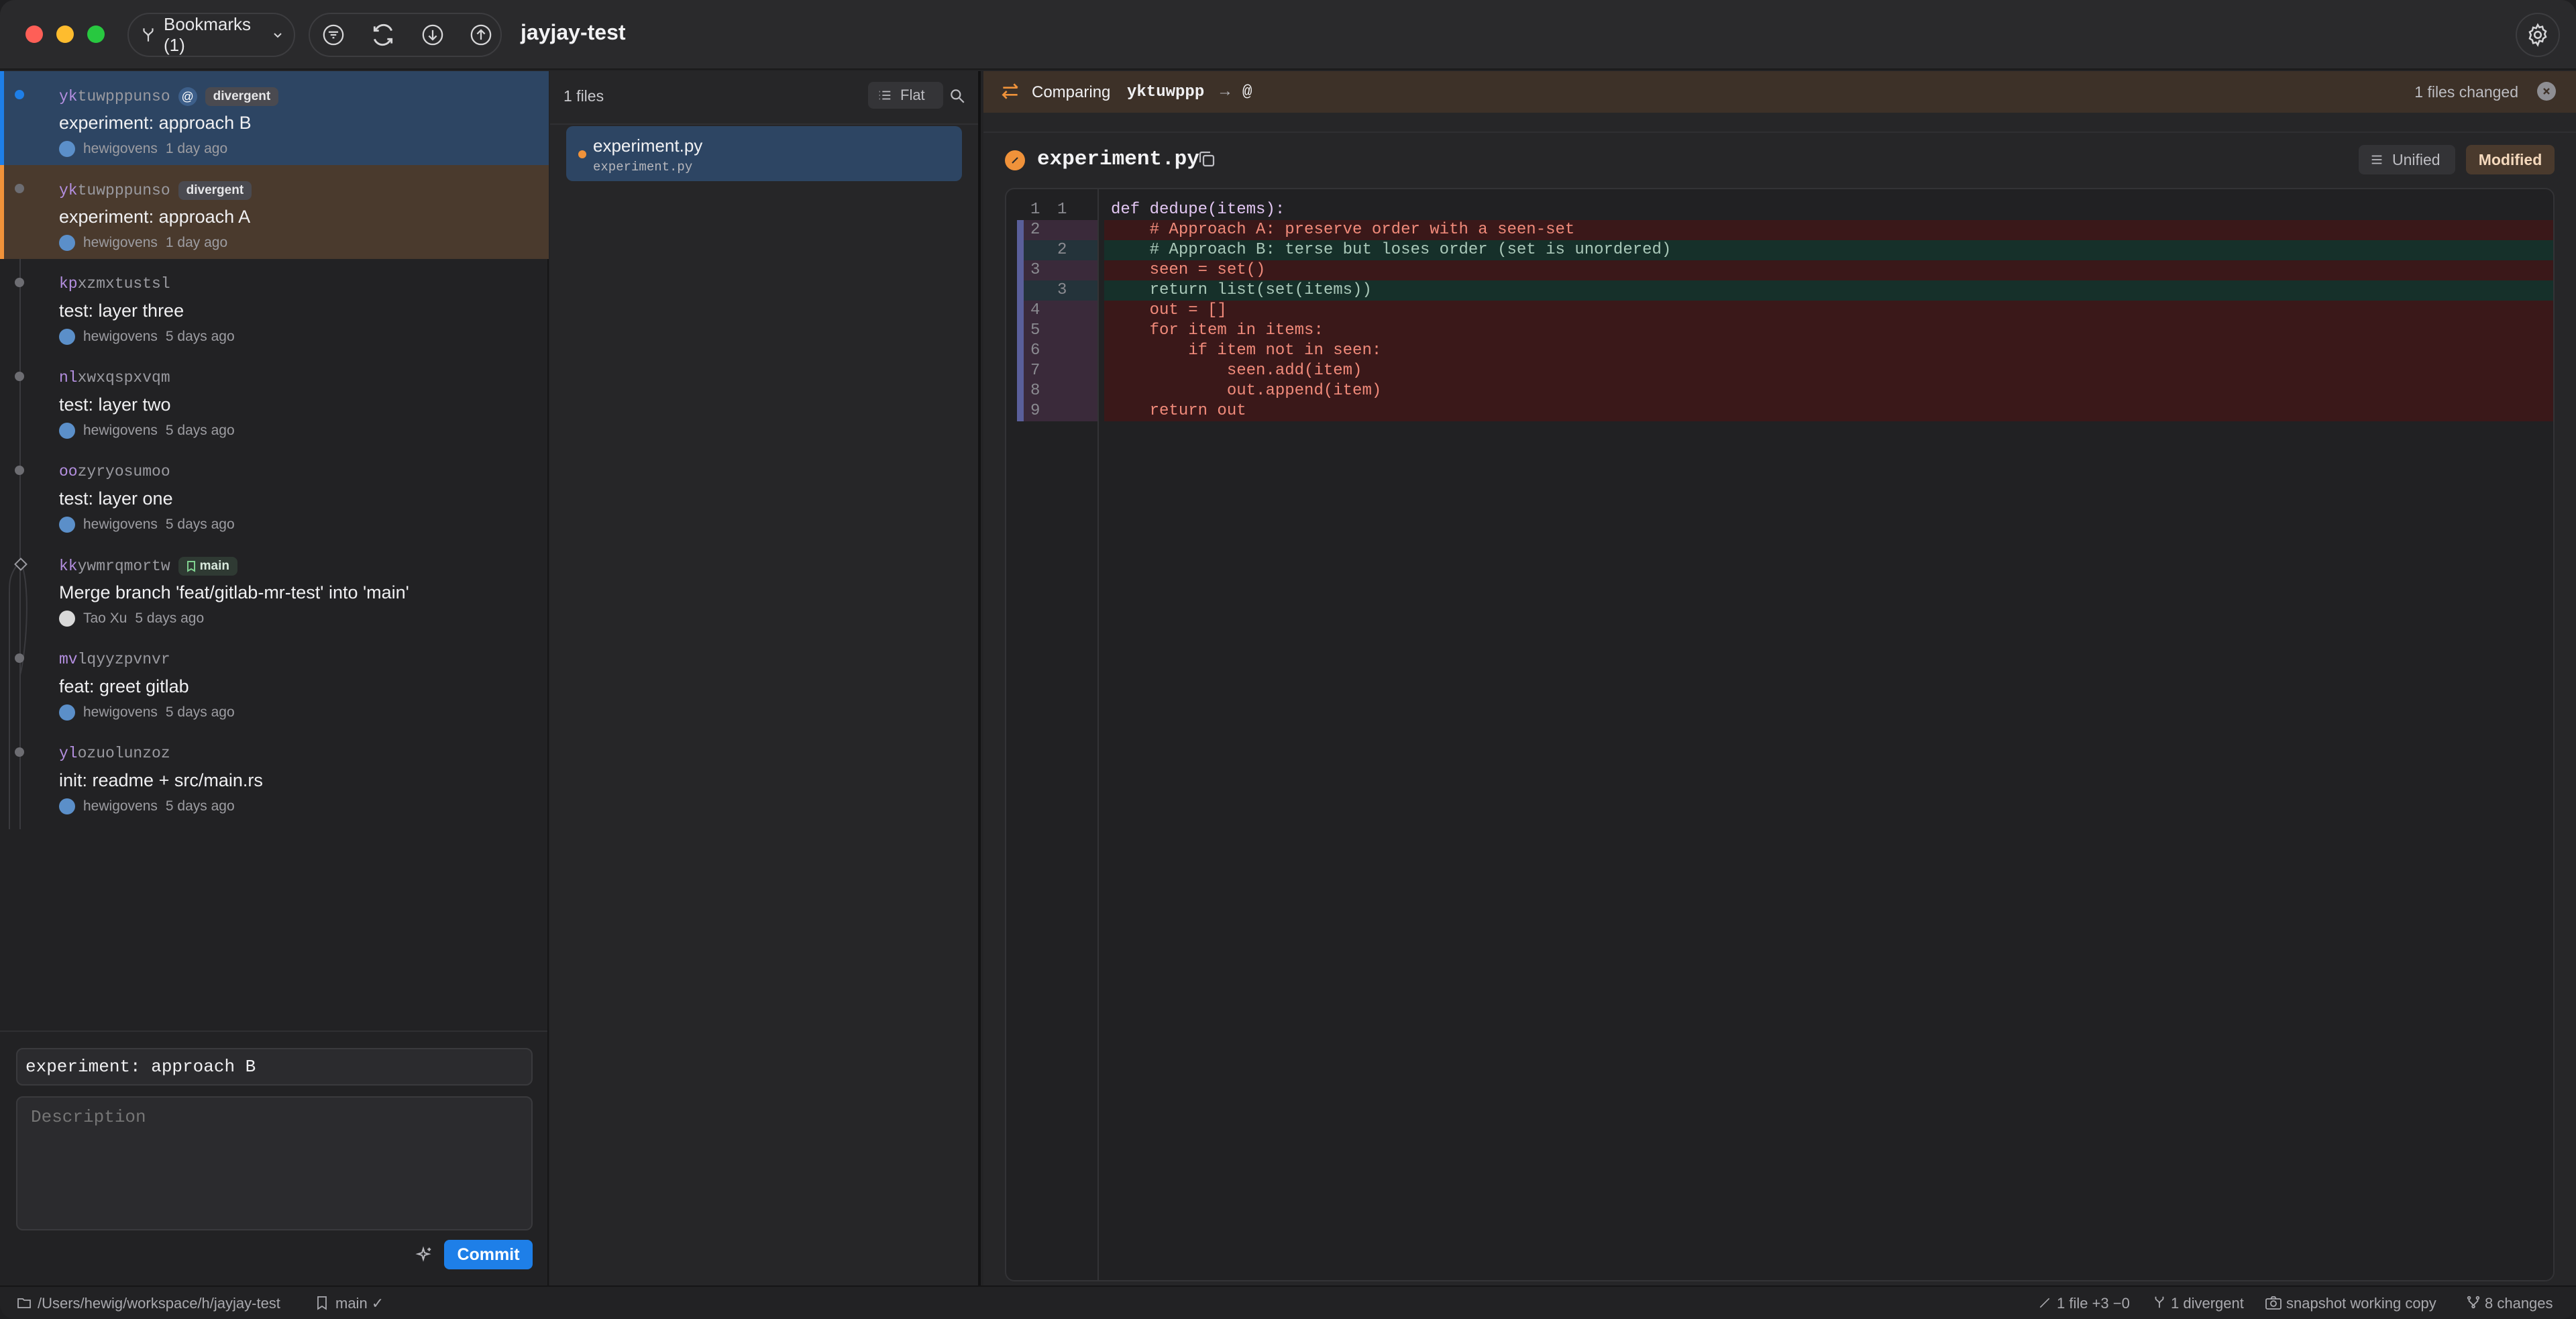  What do you see at coordinates (1035, 391) in the screenshot?
I see `old-line-number: 8` at bounding box center [1035, 391].